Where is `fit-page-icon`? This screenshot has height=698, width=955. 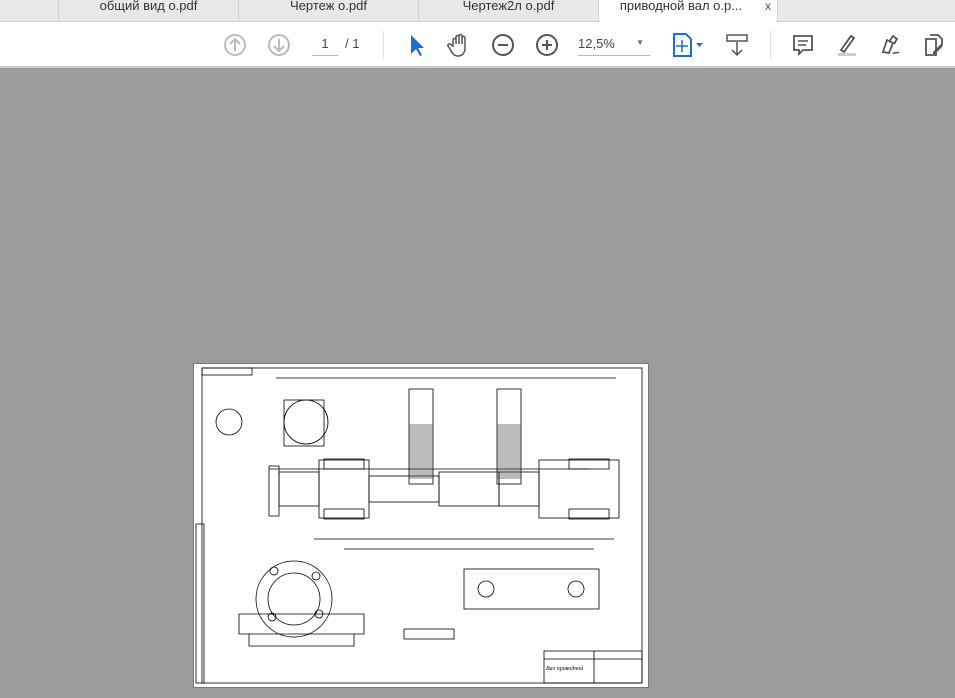
fit-page-icon is located at coordinates (688, 45).